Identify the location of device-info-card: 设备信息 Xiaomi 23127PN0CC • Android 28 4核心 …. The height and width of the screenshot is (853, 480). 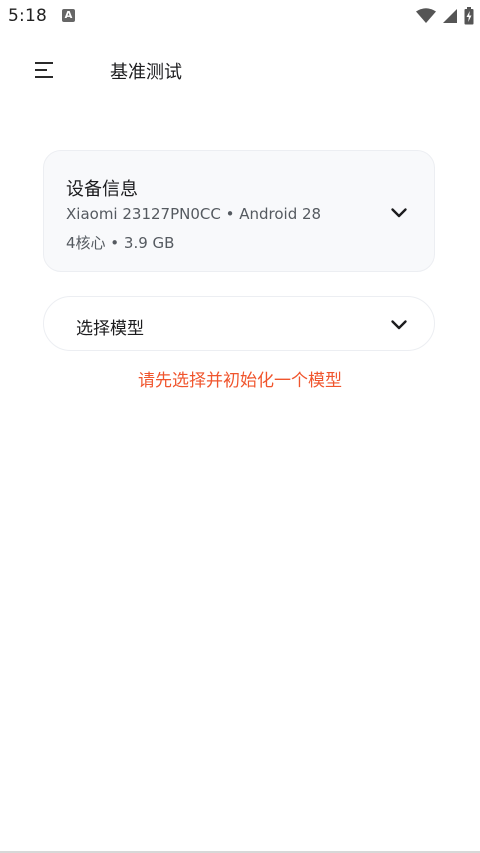
(239, 211).